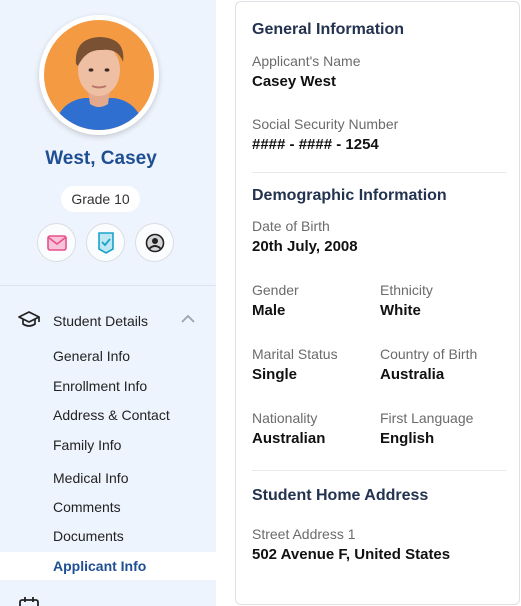 This screenshot has height=606, width=521. Describe the element at coordinates (315, 144) in the screenshot. I see `ssn-value: #### - #### - 1254` at that location.